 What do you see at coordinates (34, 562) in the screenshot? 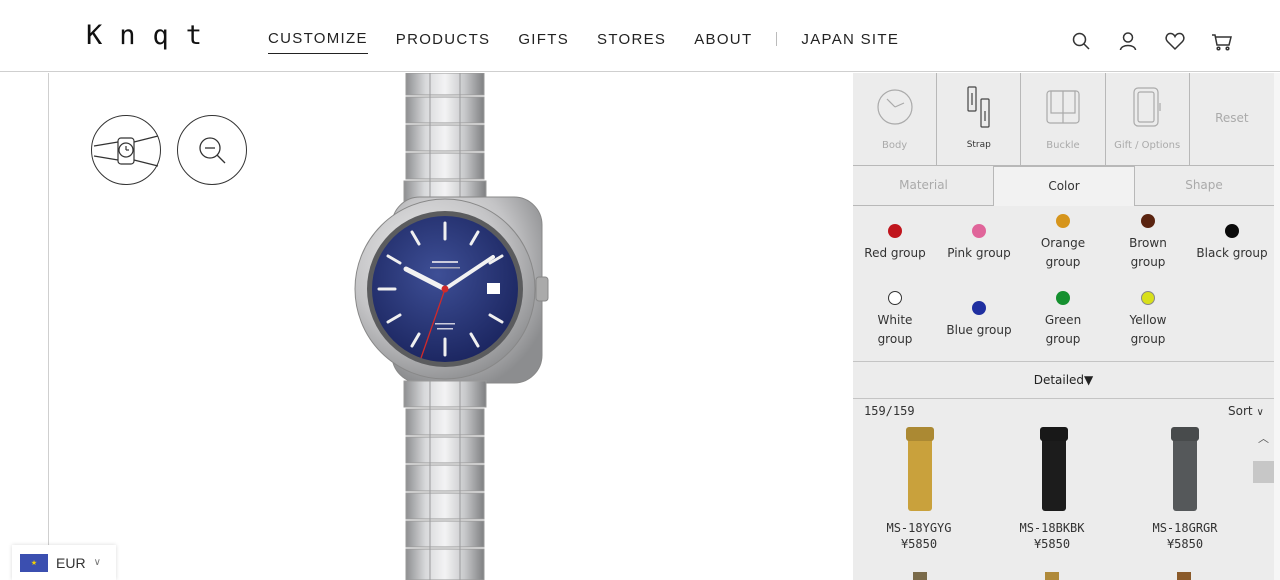
I see `eu-flag-icon: ★` at bounding box center [34, 562].